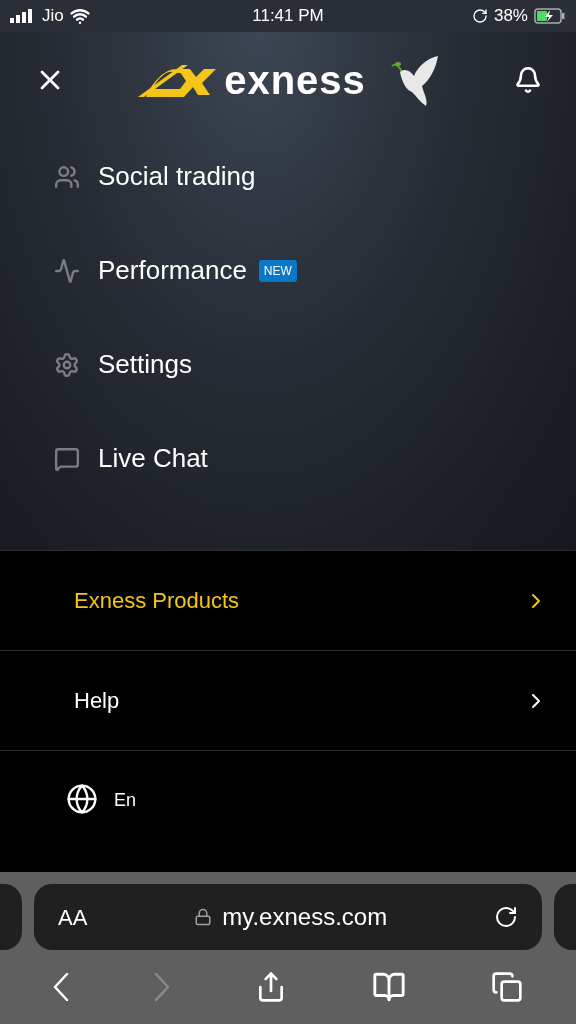 Image resolution: width=576 pixels, height=1024 pixels. What do you see at coordinates (177, 176) in the screenshot?
I see `menu-item: Social trading` at bounding box center [177, 176].